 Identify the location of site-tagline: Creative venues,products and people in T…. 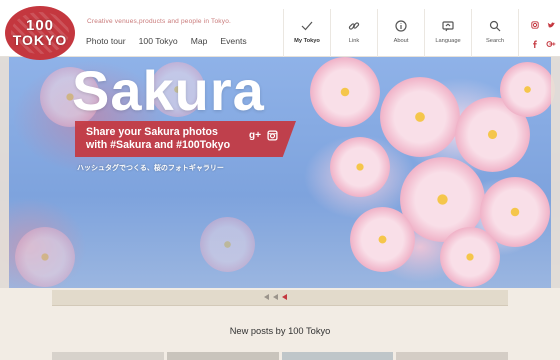
(159, 21).